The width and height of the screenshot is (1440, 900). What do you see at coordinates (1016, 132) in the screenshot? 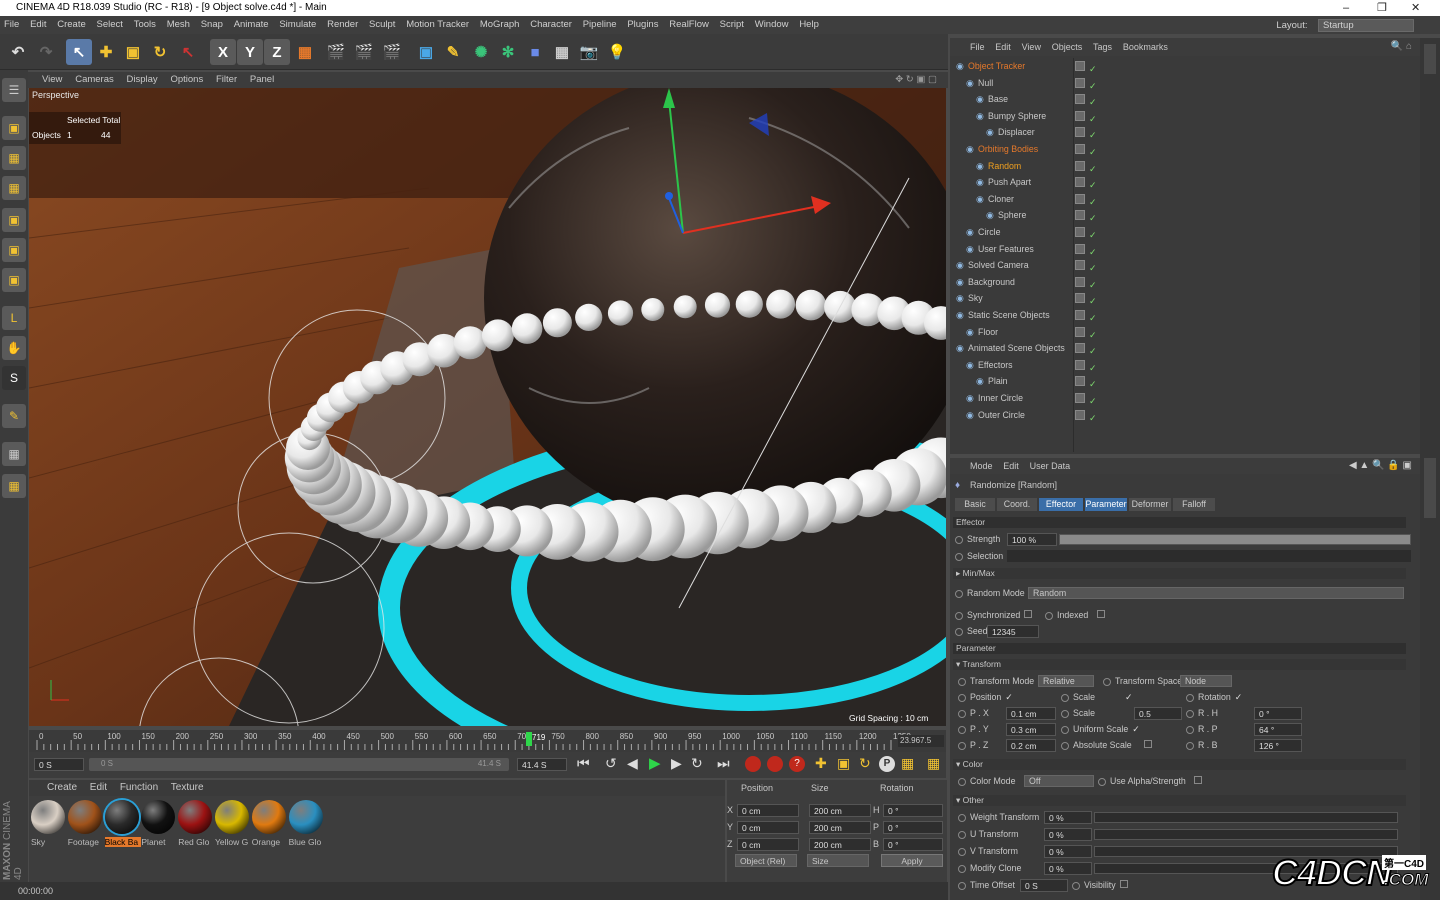
I see `object-name: Displacer` at bounding box center [1016, 132].